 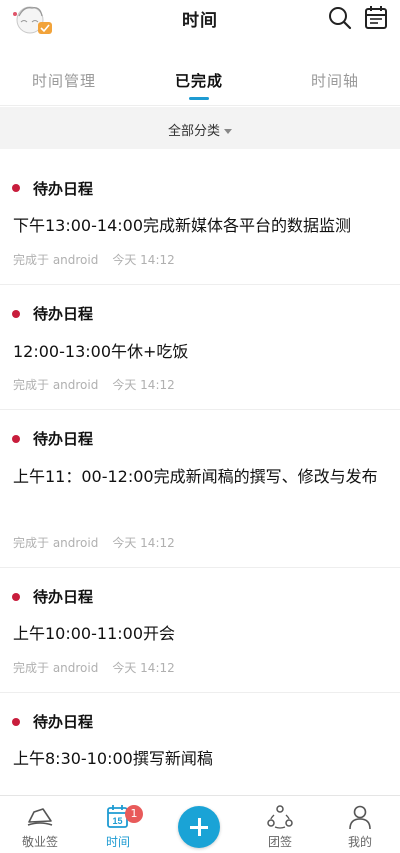 I want to click on tab-time-management: 时间管理, so click(x=64, y=80).